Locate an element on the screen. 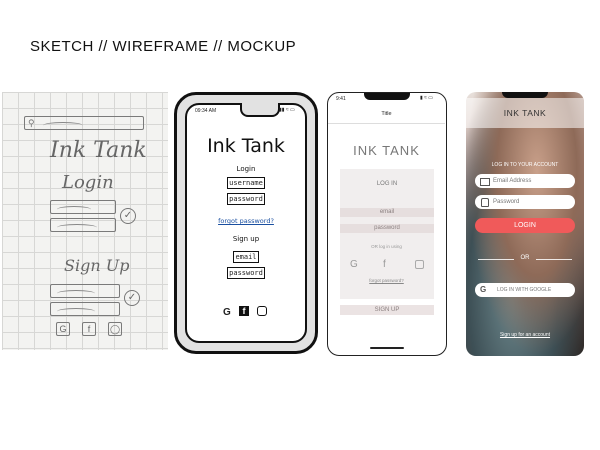  status-time: 9:41 is located at coordinates (341, 99).